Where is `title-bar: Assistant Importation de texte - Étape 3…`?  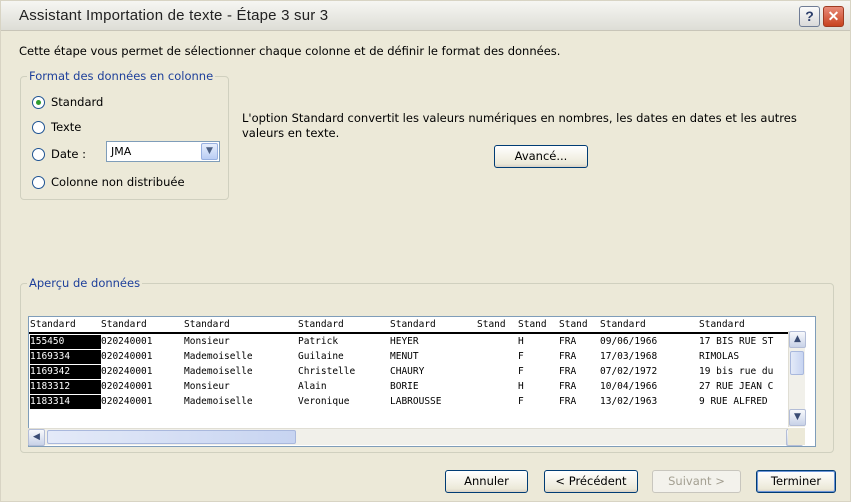
title-bar: Assistant Importation de texte - Étape 3… is located at coordinates (425, 16).